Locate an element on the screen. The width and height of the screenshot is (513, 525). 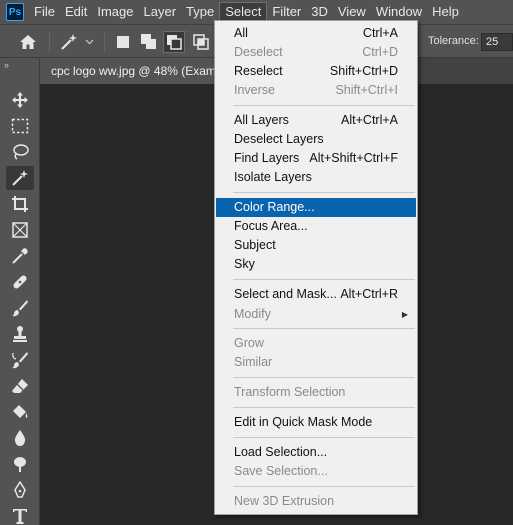
menu-item-label: New 3D Extrusion is located at coordinates (284, 501).